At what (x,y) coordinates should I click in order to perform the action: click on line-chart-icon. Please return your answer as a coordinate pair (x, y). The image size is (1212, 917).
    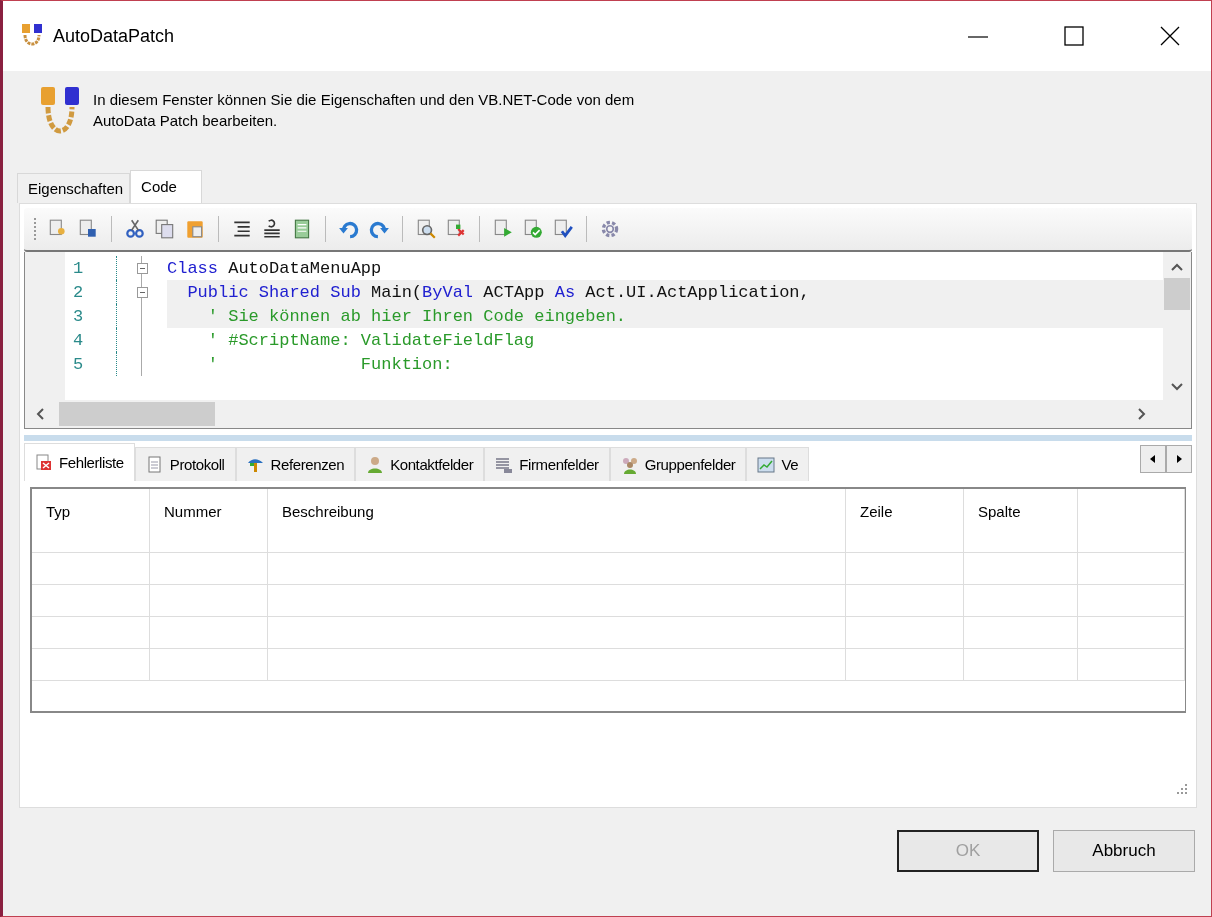
    Looking at the image, I should click on (766, 464).